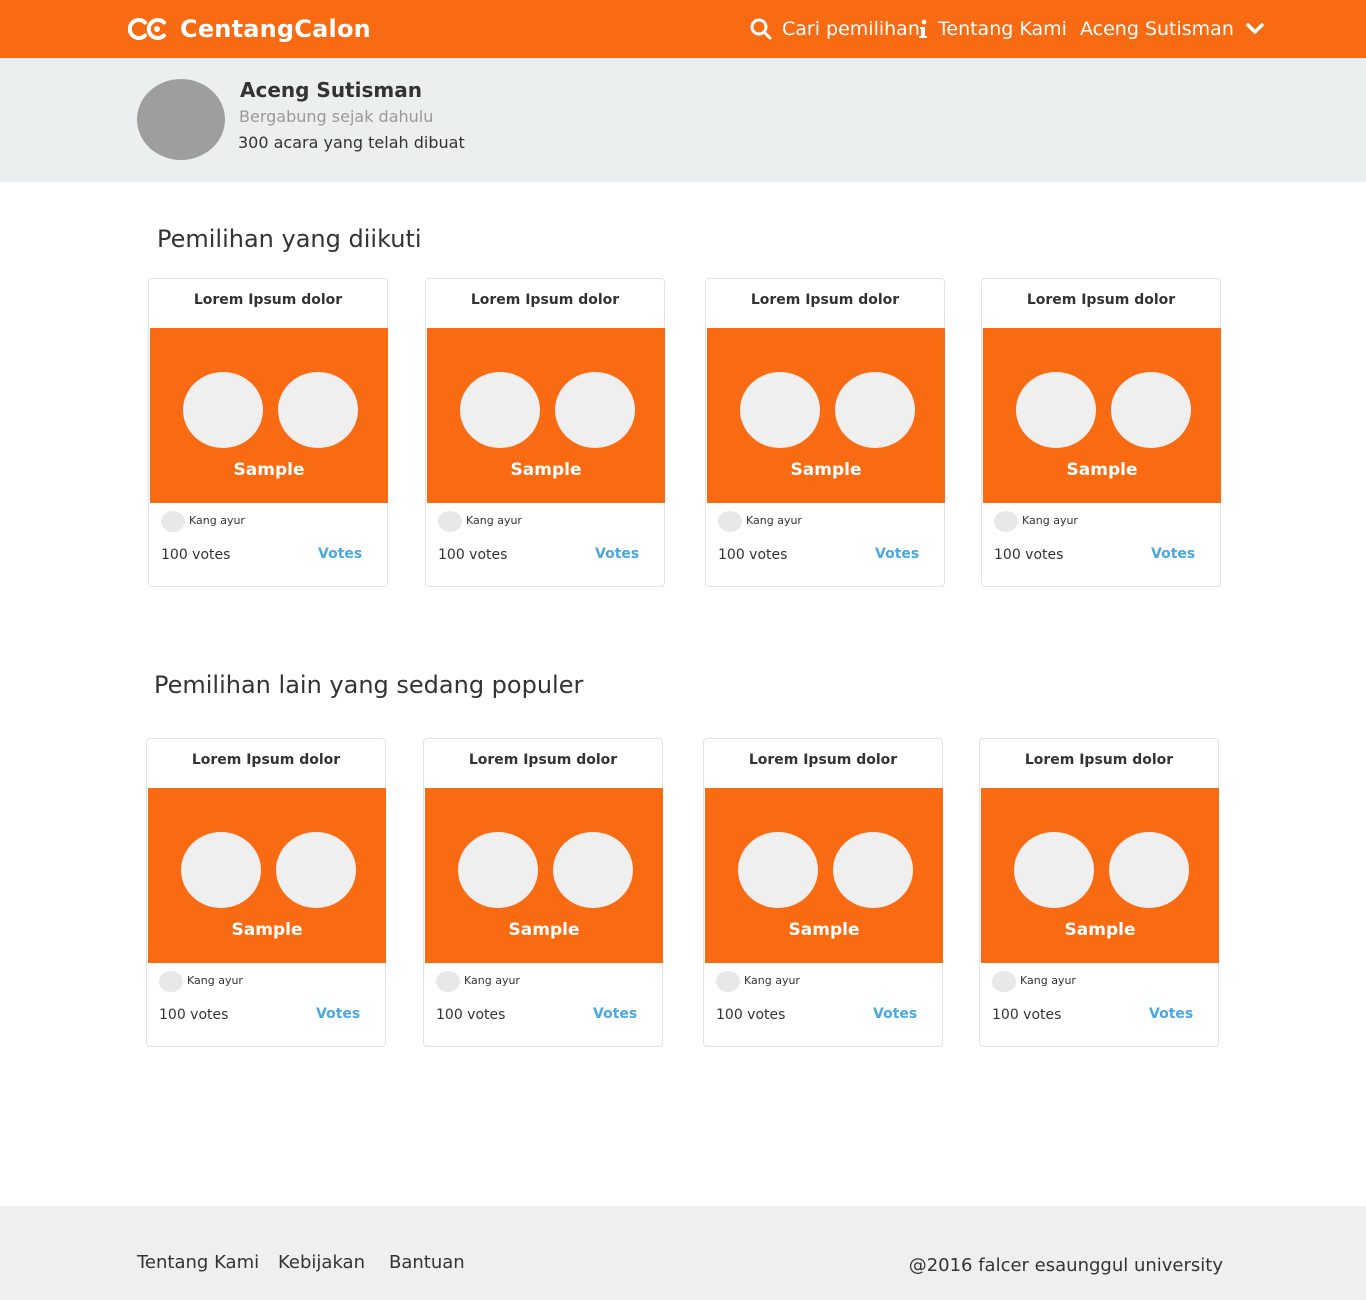 This screenshot has height=1300, width=1366. I want to click on cc-logo-icon, so click(147, 29).